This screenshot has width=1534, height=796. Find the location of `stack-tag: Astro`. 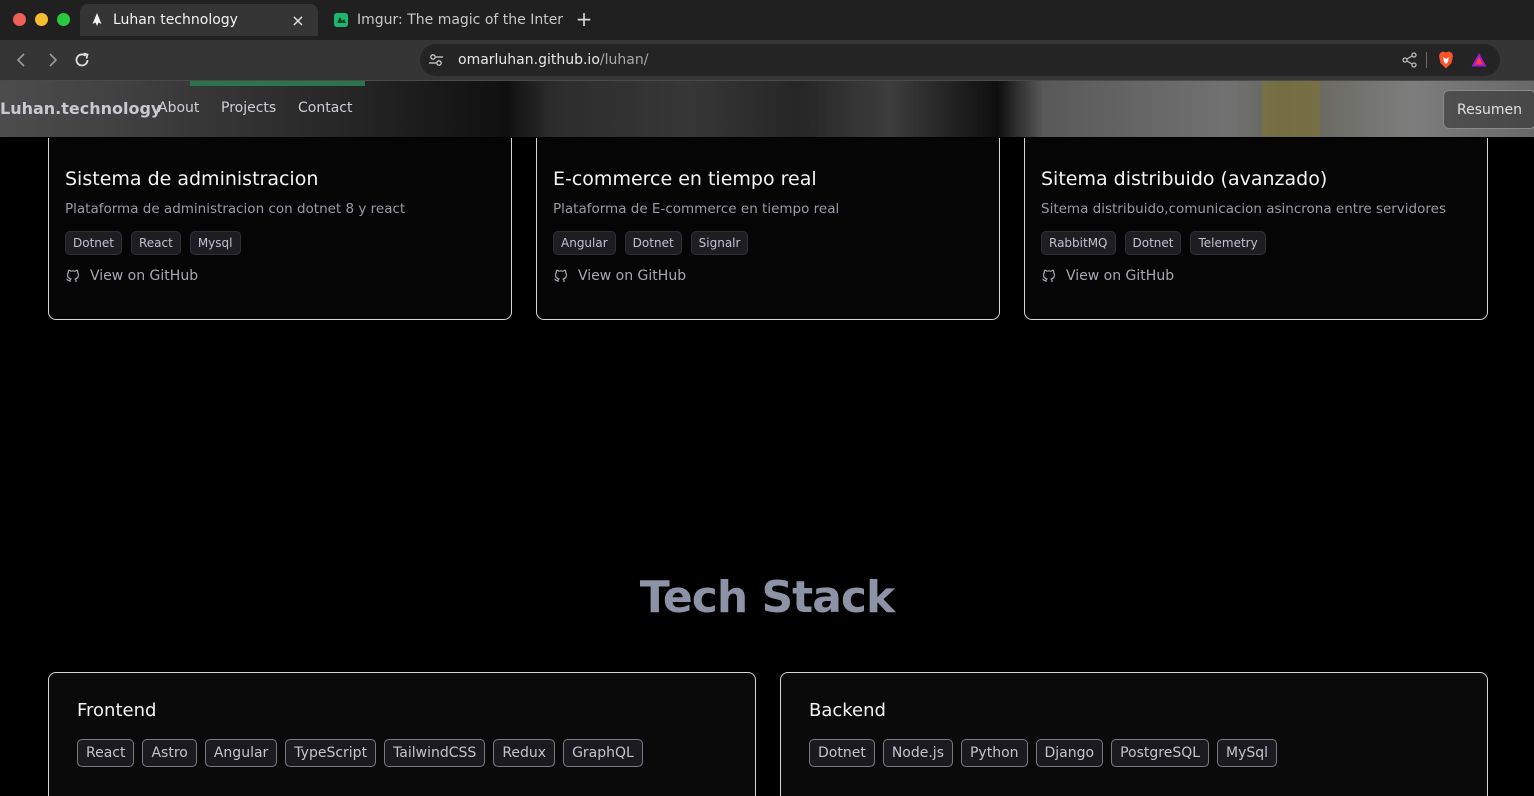

stack-tag: Astro is located at coordinates (169, 753).